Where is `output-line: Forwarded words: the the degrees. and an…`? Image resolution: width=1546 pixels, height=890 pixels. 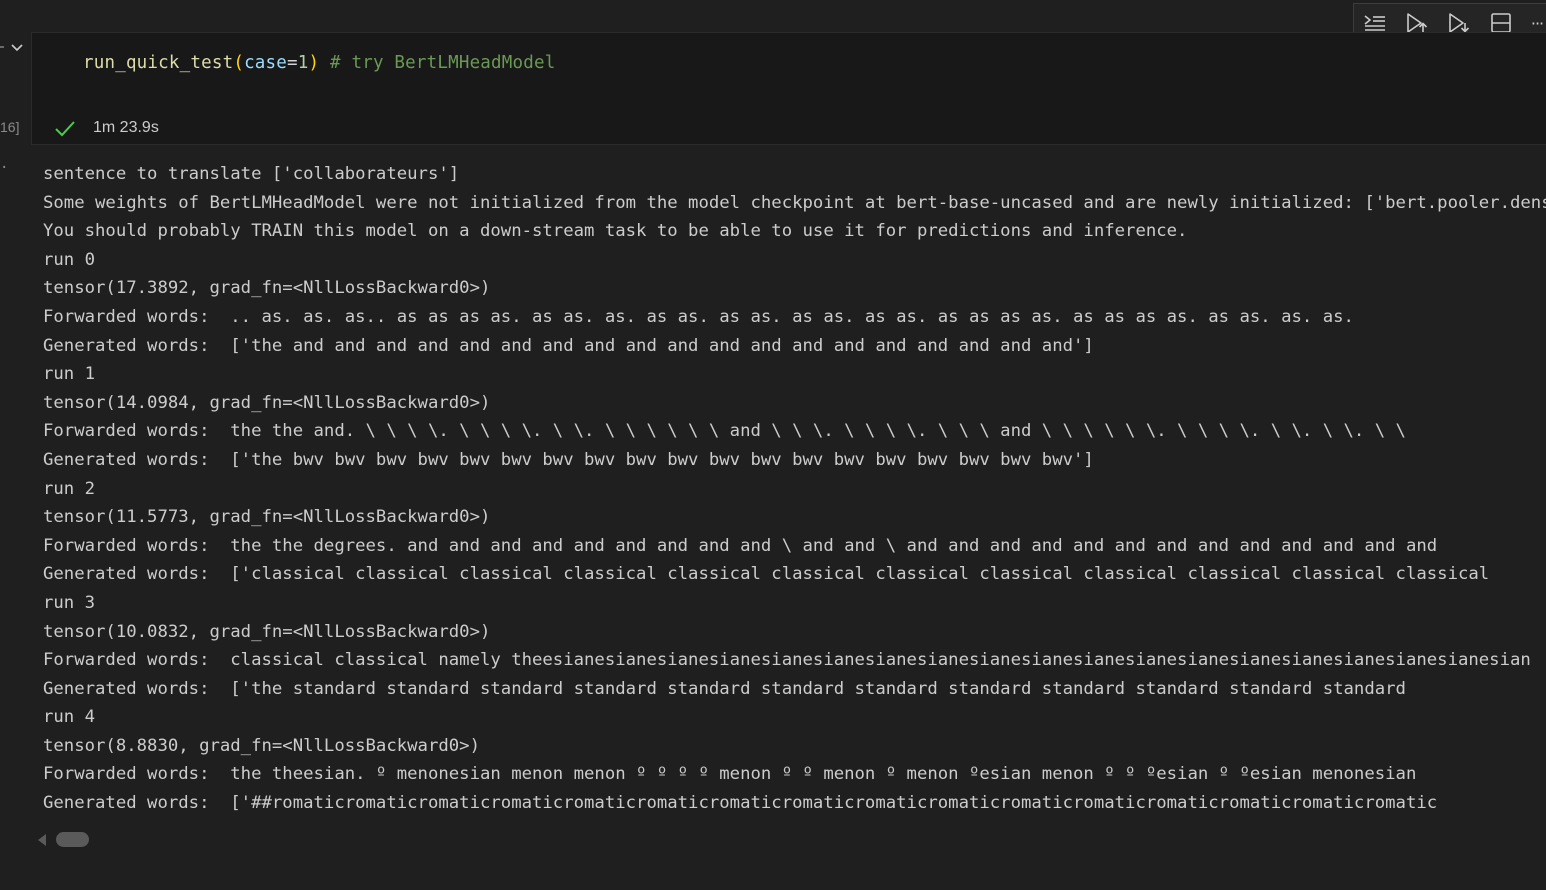 output-line: Forwarded words: the the degrees. and an… is located at coordinates (740, 545).